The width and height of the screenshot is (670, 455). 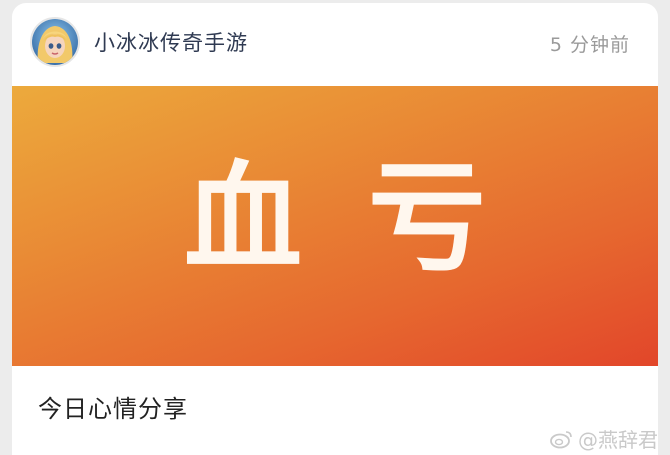 I want to click on avatar-image, so click(x=55, y=42).